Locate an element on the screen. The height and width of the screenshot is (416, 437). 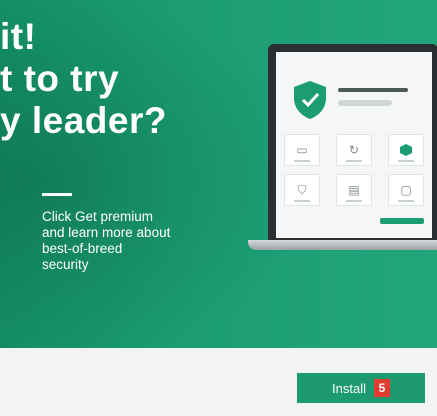
promo-description-line-4: security is located at coordinates (65, 264).